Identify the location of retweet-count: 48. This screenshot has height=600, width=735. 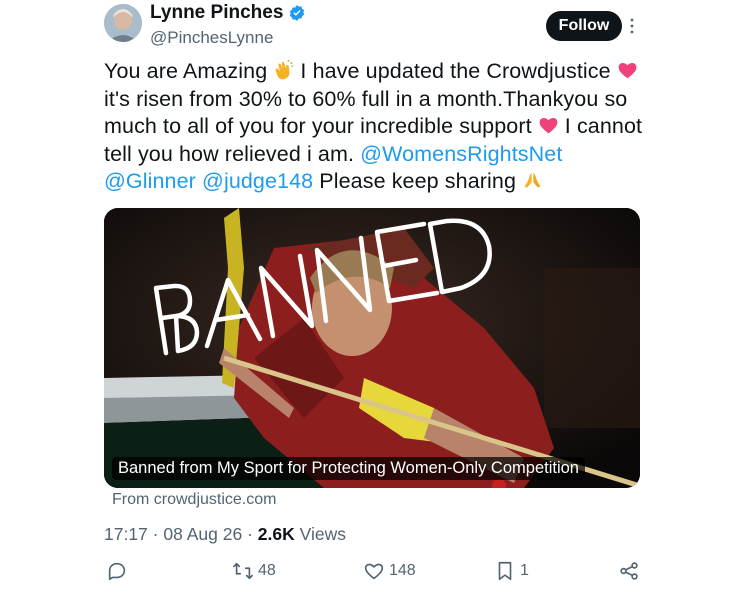
(267, 570).